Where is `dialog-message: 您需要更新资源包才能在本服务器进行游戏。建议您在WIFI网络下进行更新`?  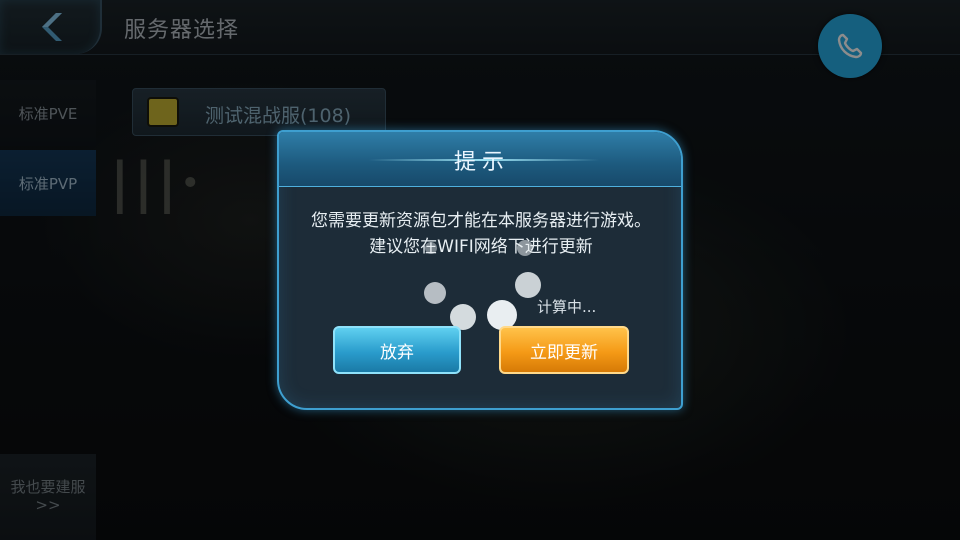 dialog-message: 您需要更新资源包才能在本服务器进行游戏。建议您在WIFI网络下进行更新 is located at coordinates (481, 234).